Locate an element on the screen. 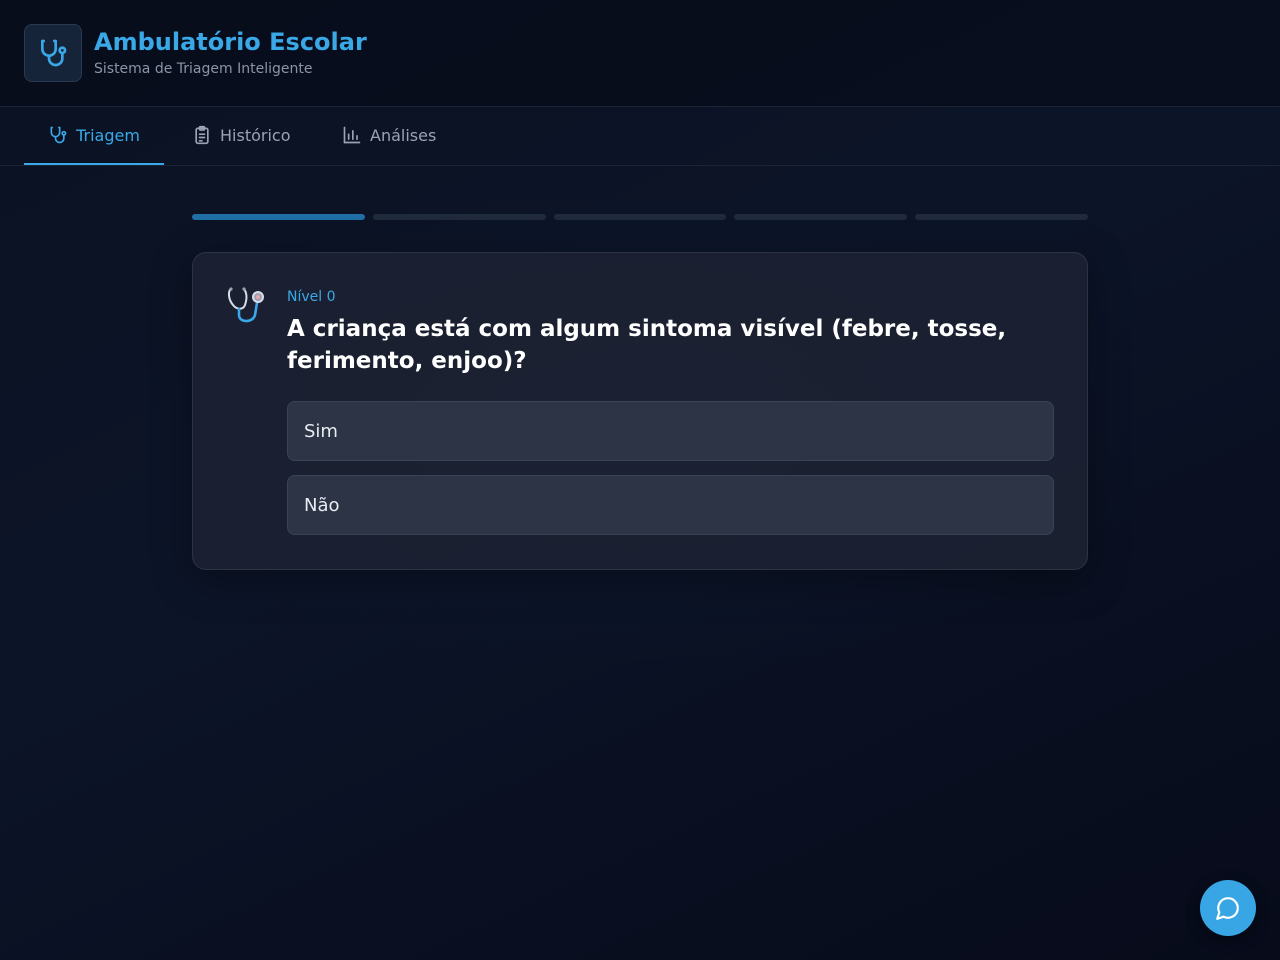 This screenshot has width=1280, height=960. chat-button is located at coordinates (1228, 908).